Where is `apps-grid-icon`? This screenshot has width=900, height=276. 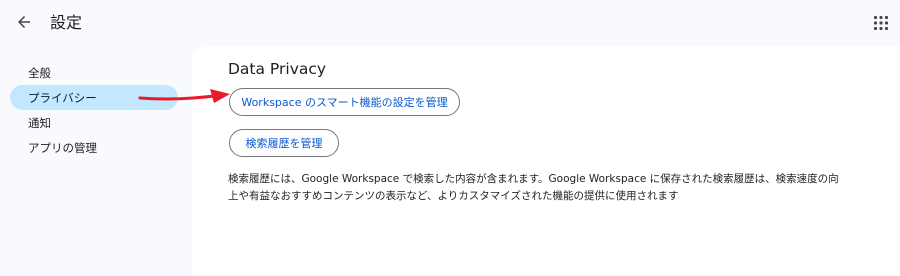
apps-grid-icon is located at coordinates (881, 23).